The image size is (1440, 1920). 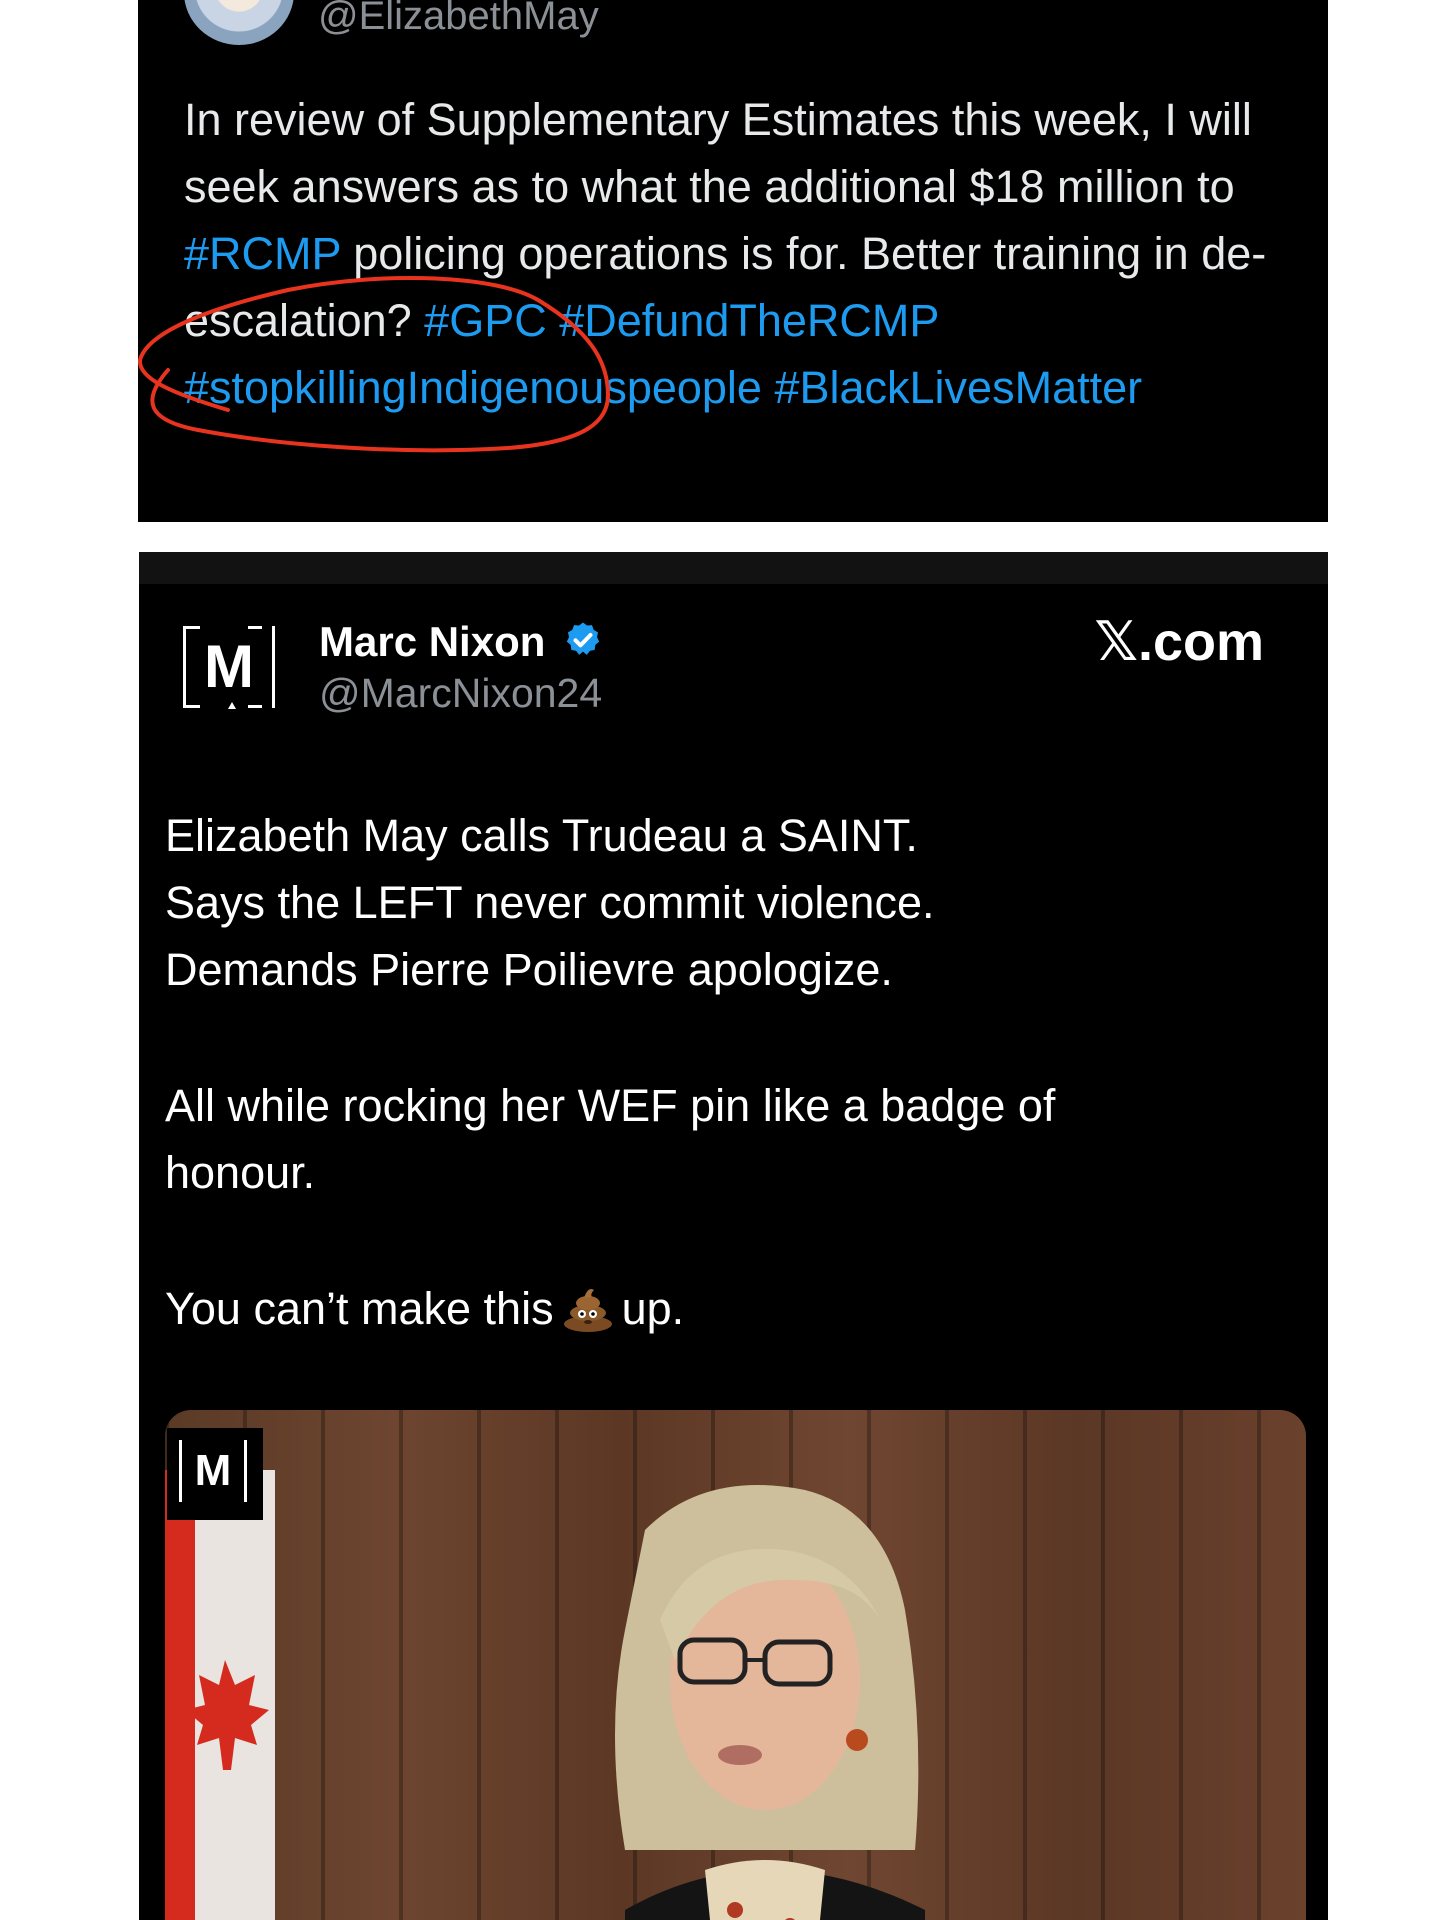 I want to click on post-line: Demands Pierre Poilievre apologize., so click(x=529, y=969).